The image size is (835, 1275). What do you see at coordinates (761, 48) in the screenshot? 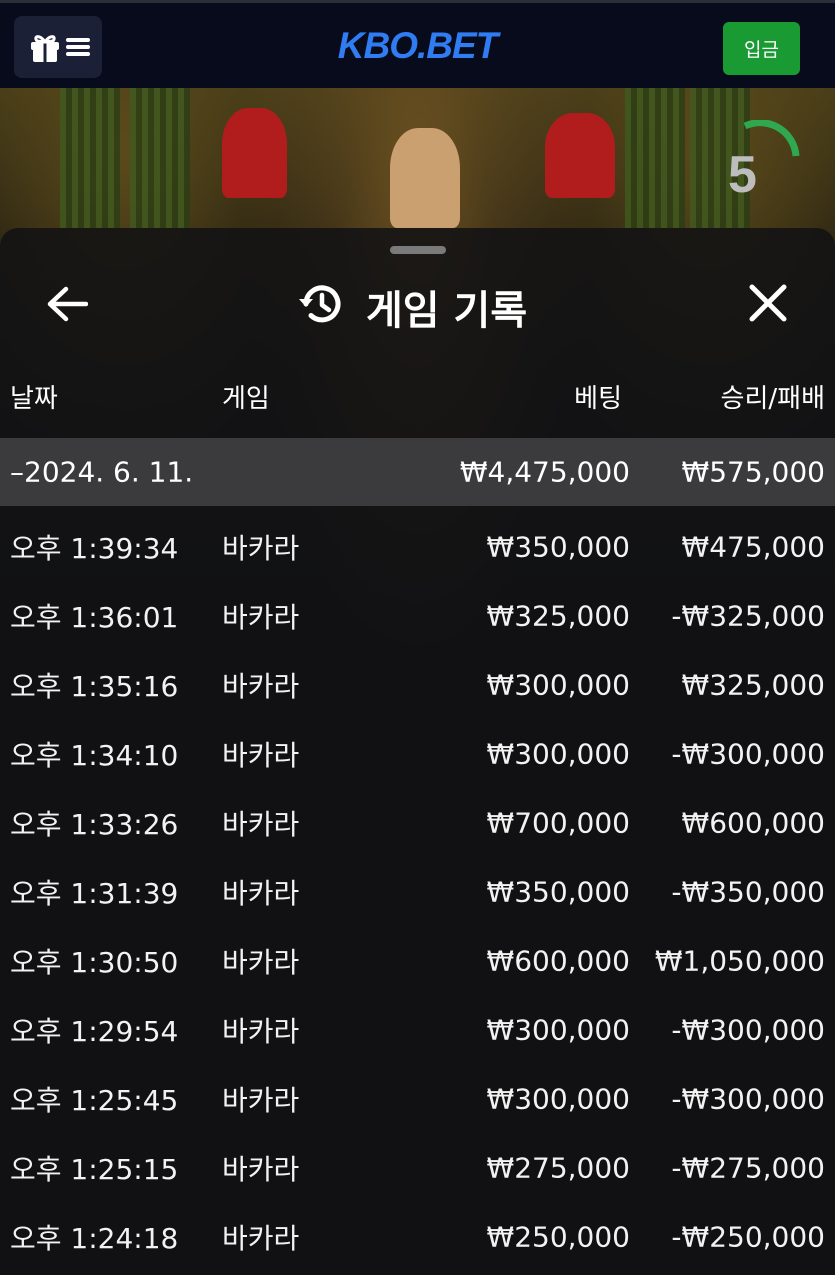
I see `deposit-button: 입금` at bounding box center [761, 48].